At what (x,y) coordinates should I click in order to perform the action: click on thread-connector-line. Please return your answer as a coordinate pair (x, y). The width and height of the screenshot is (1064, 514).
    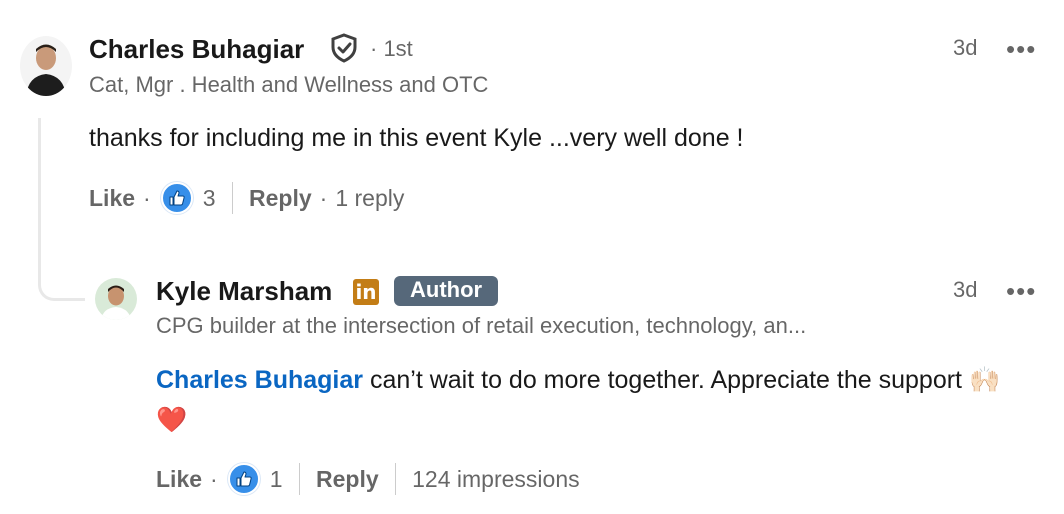
    Looking at the image, I should click on (61, 209).